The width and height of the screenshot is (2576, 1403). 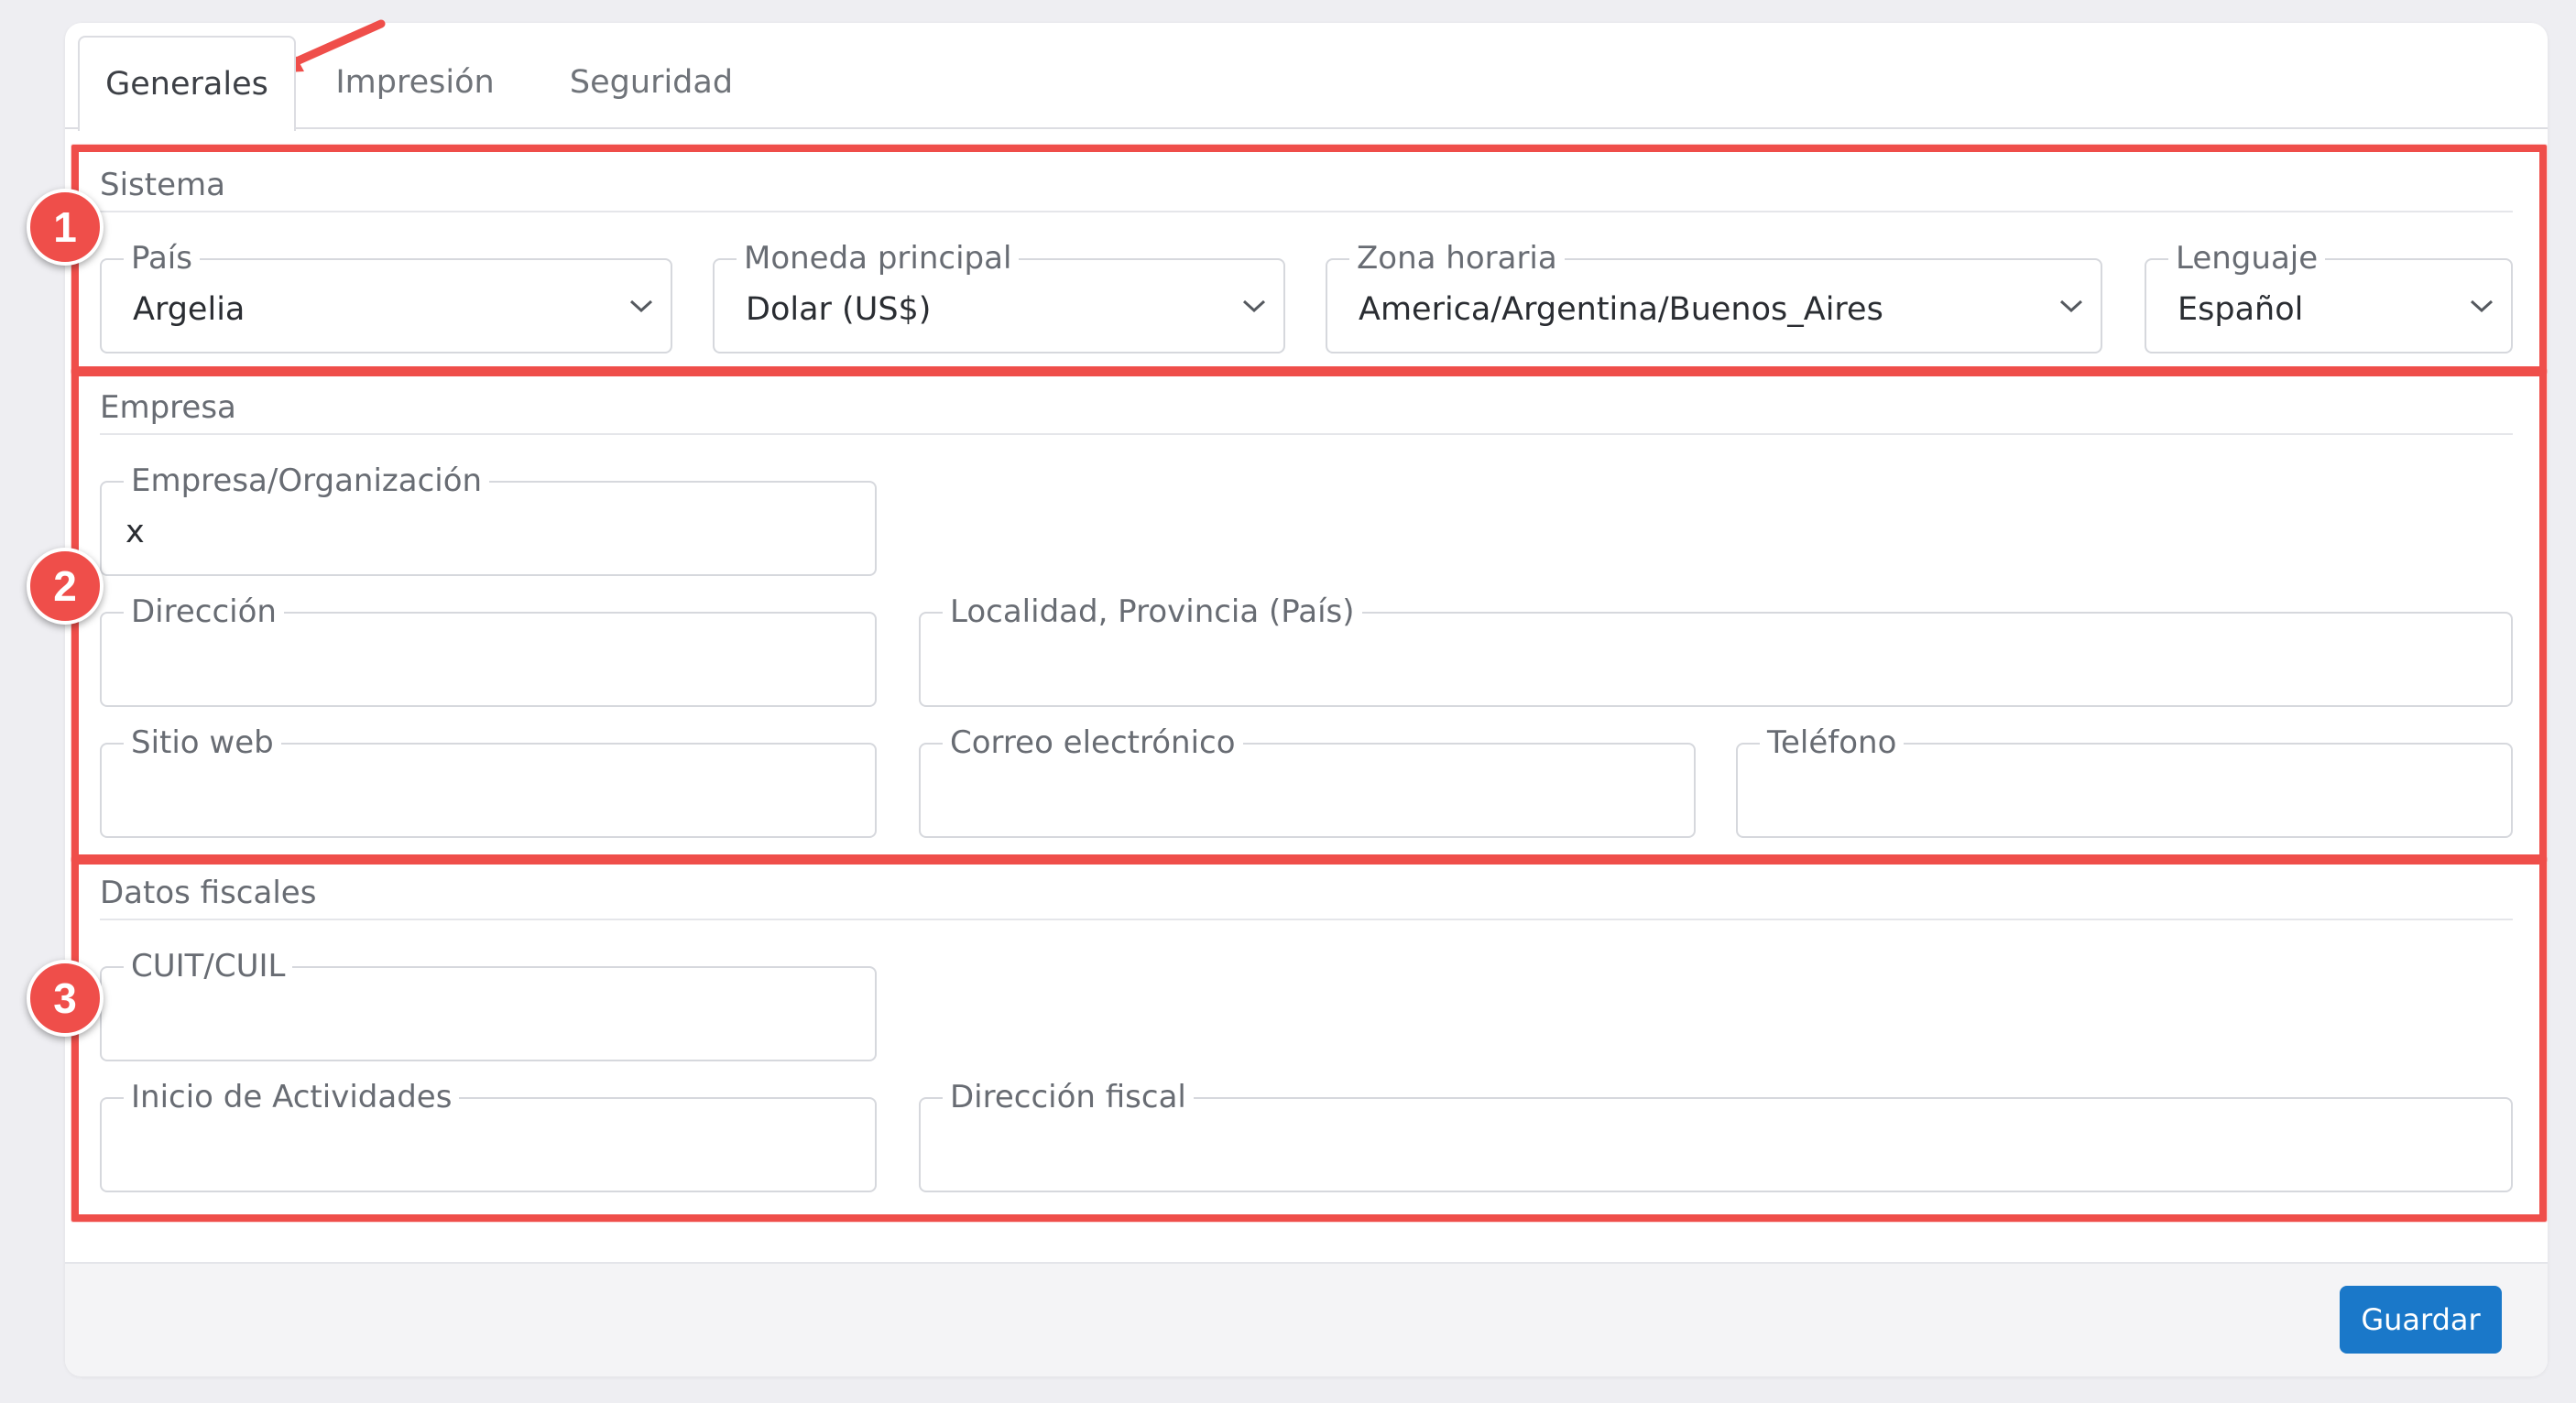 What do you see at coordinates (204, 612) in the screenshot?
I see `field-label: Dirección` at bounding box center [204, 612].